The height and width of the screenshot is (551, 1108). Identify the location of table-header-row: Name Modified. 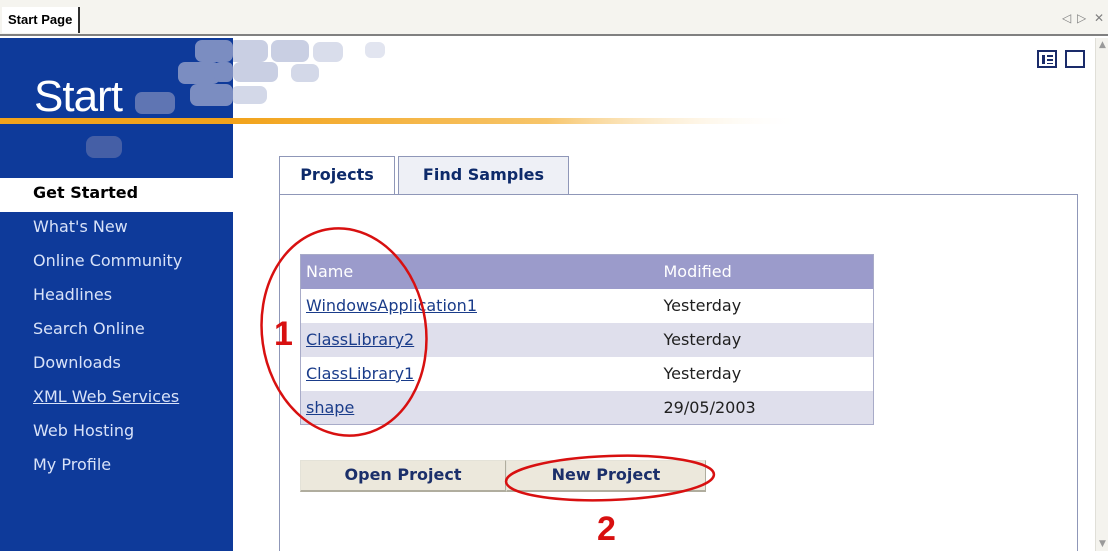
(587, 271).